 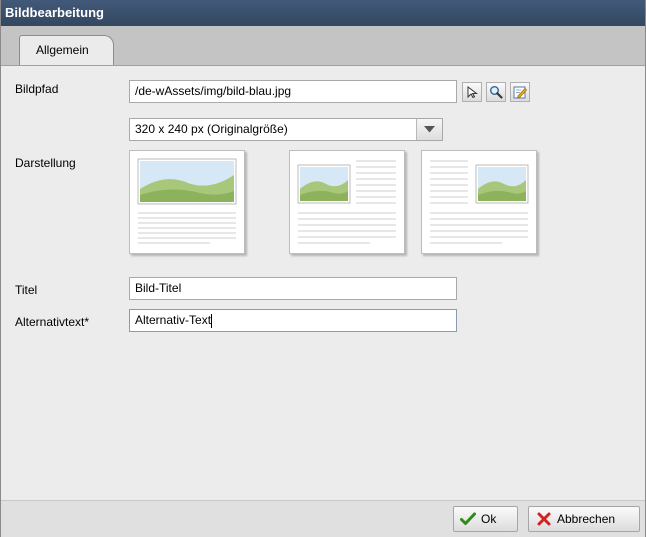 I want to click on layout-image-top-icon, so click(x=187, y=201).